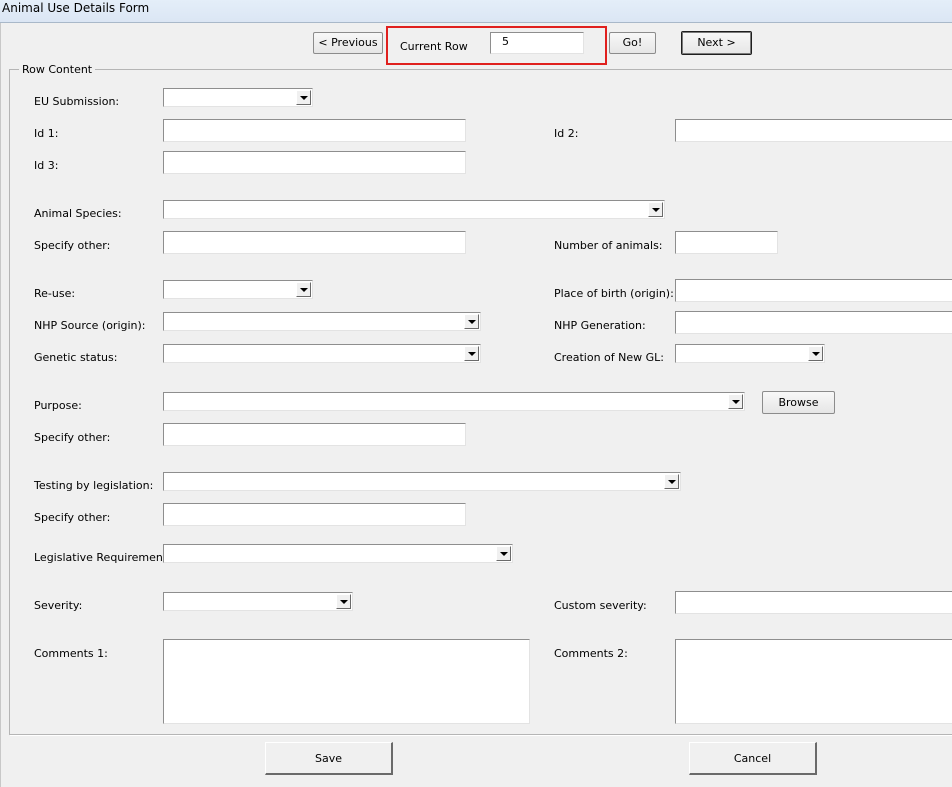 The width and height of the screenshot is (952, 787). Describe the element at coordinates (72, 245) in the screenshot. I see `species-other-label: Specify other:` at that location.